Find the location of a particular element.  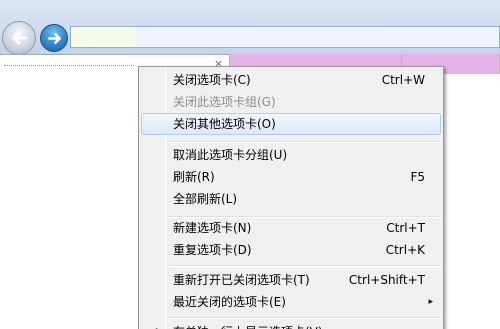

menu-item-duplicate-tab: 重复选项卡(D) Ctrl+K is located at coordinates (291, 250).